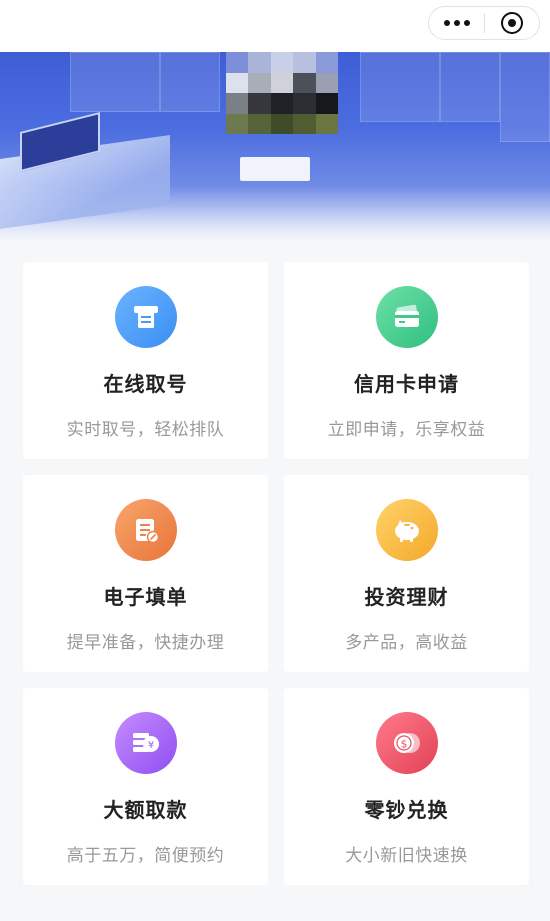 The height and width of the screenshot is (921, 550). I want to click on form-edit-icon, so click(145, 530).